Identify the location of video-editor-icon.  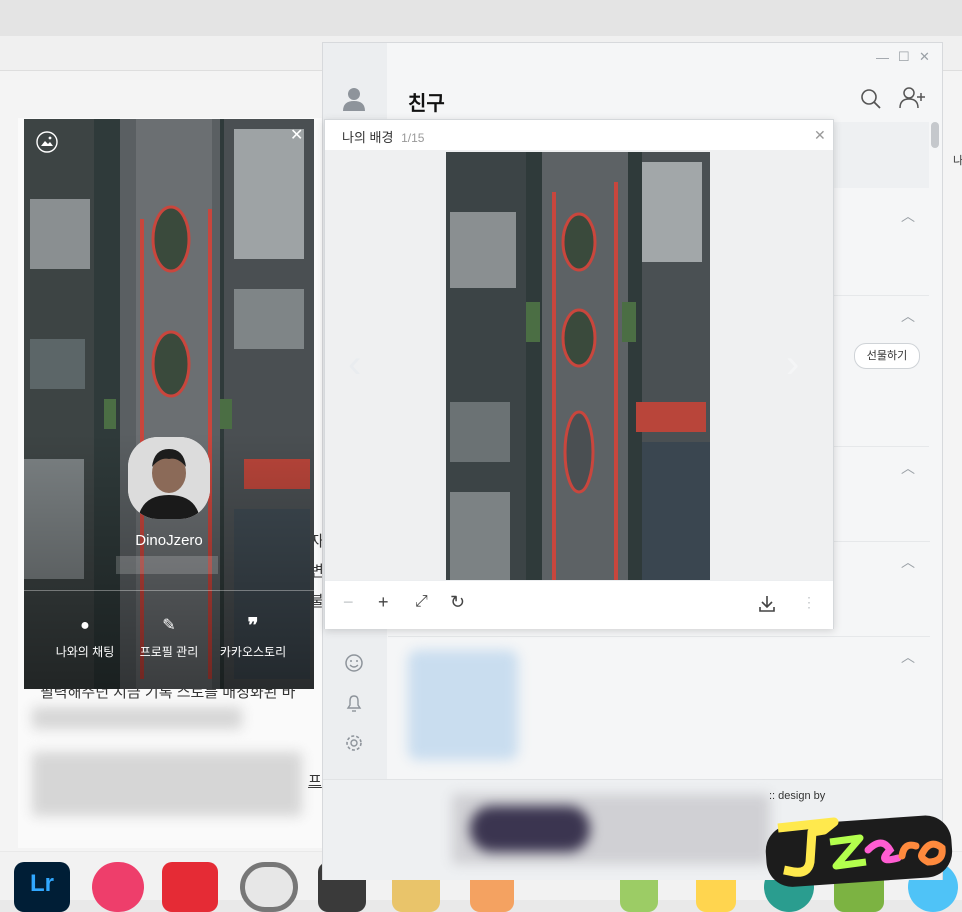
(190, 887).